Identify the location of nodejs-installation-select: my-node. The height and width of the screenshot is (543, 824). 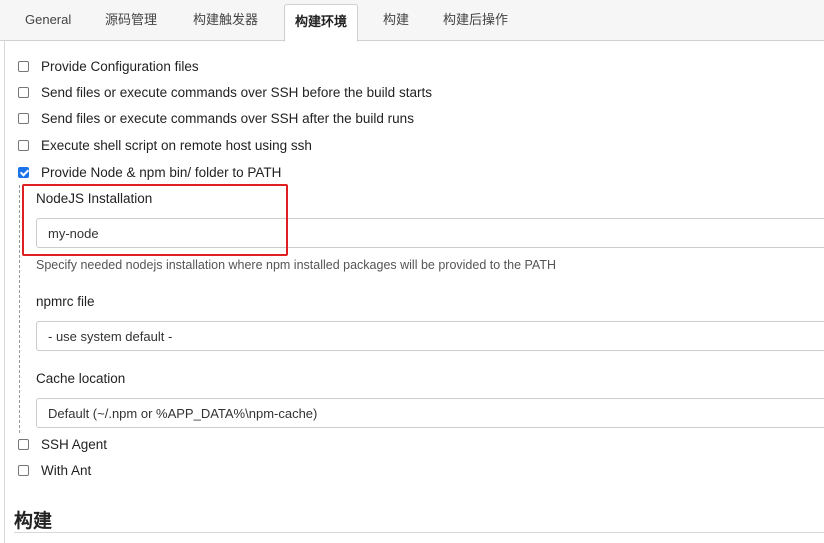
(430, 233).